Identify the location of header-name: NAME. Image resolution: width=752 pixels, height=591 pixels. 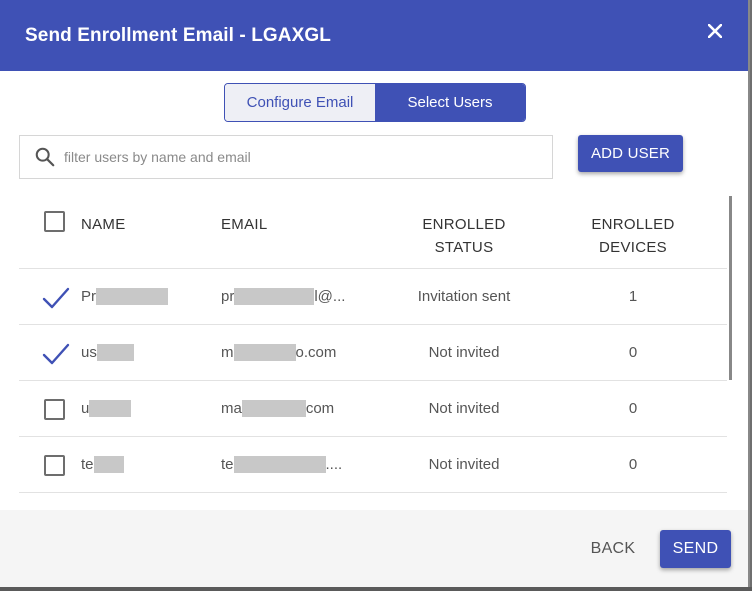
(151, 216).